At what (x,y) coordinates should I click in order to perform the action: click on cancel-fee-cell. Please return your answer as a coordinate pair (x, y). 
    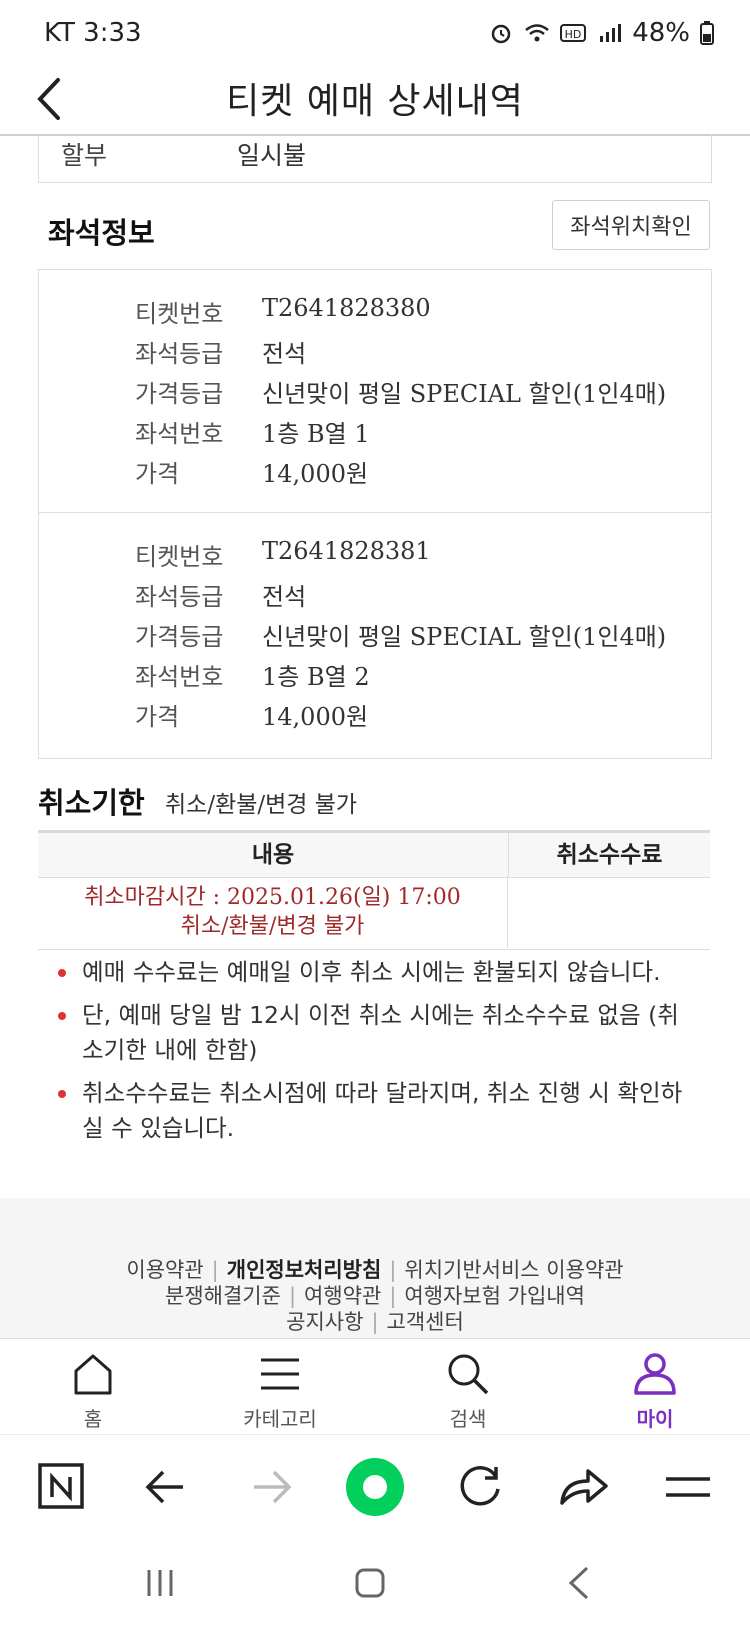
    Looking at the image, I should click on (609, 913).